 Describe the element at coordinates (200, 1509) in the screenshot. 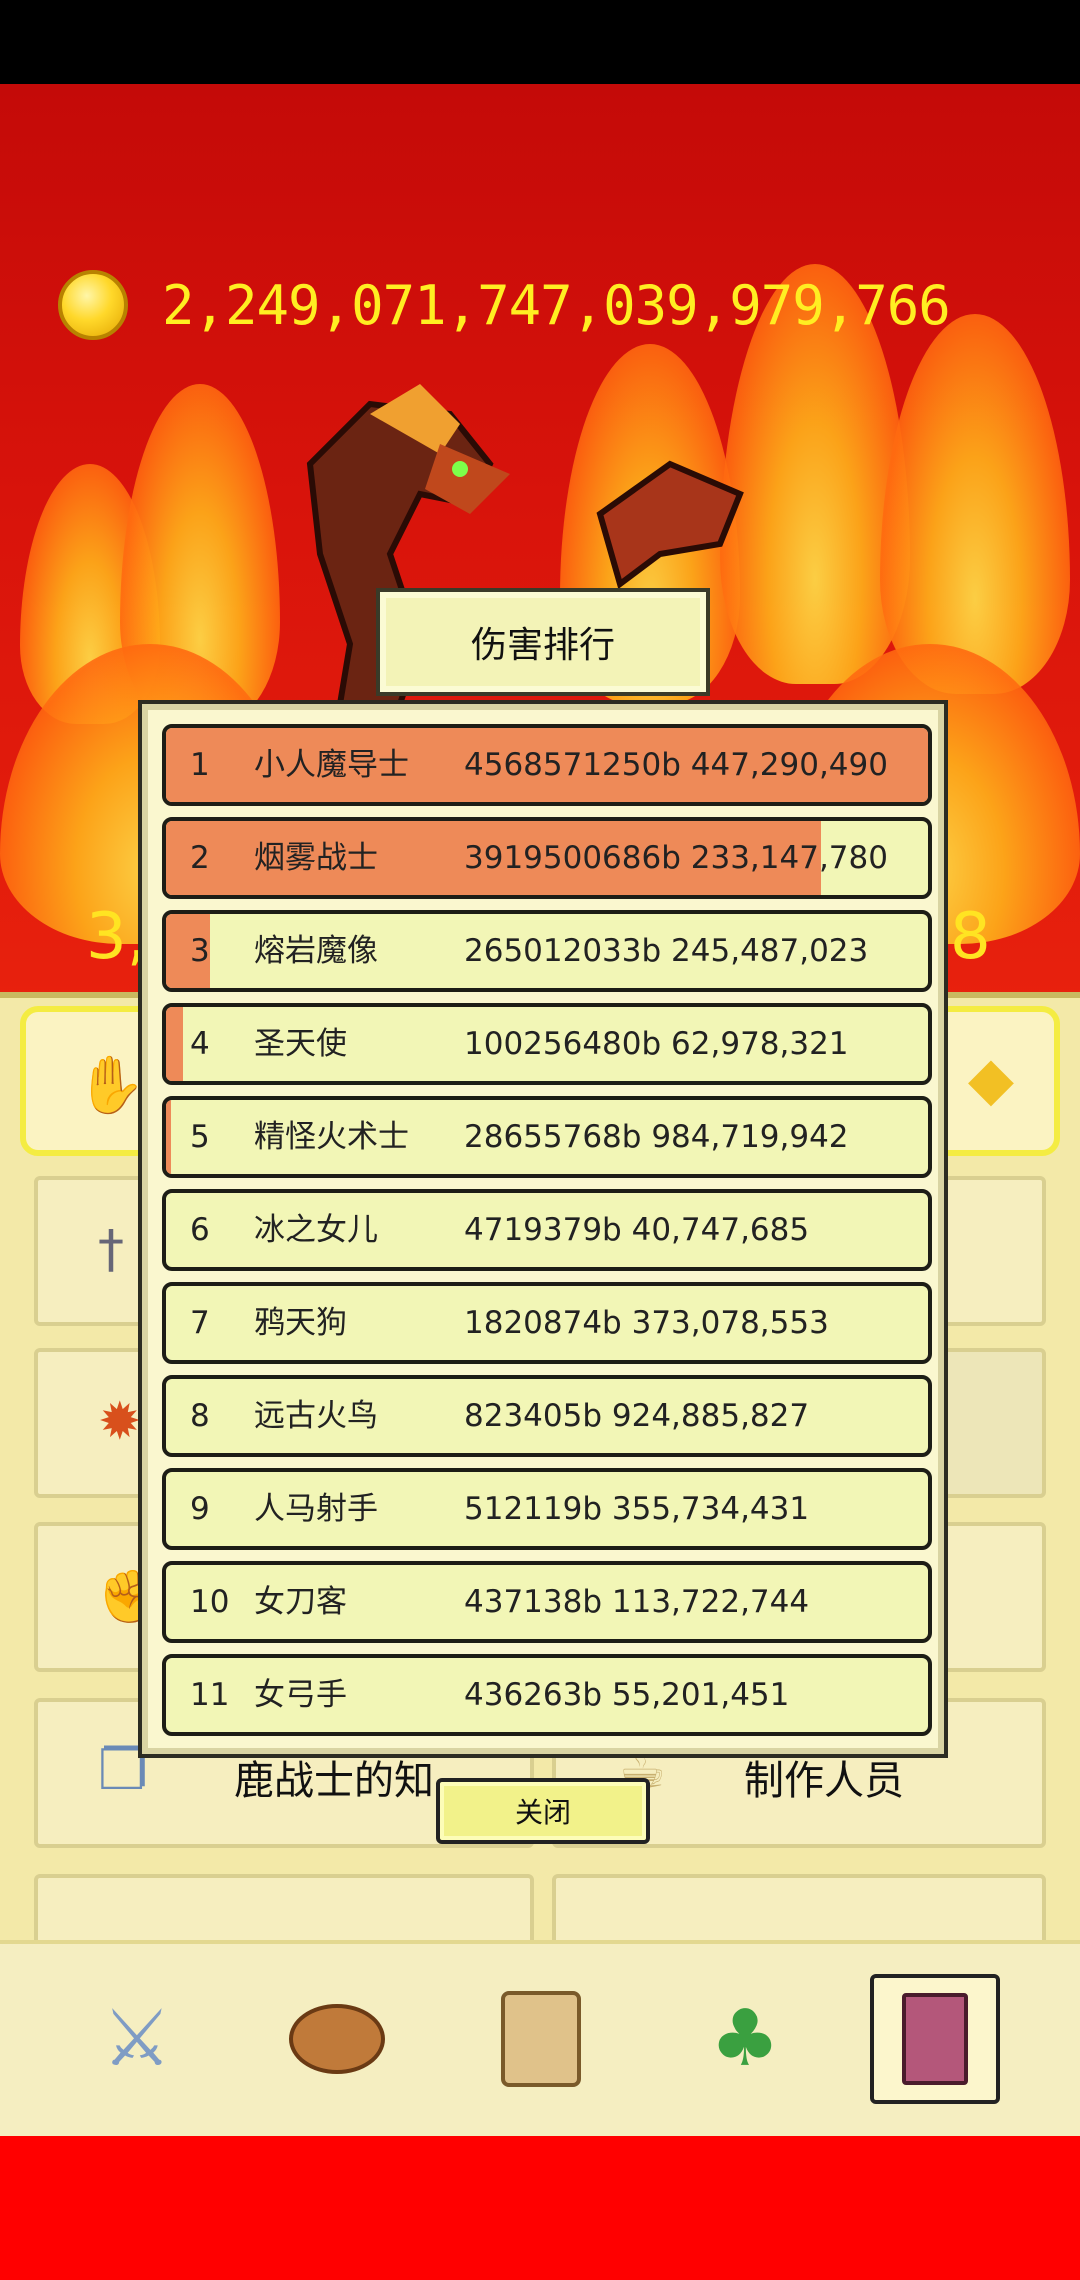

I see `rank-number: 9` at that location.